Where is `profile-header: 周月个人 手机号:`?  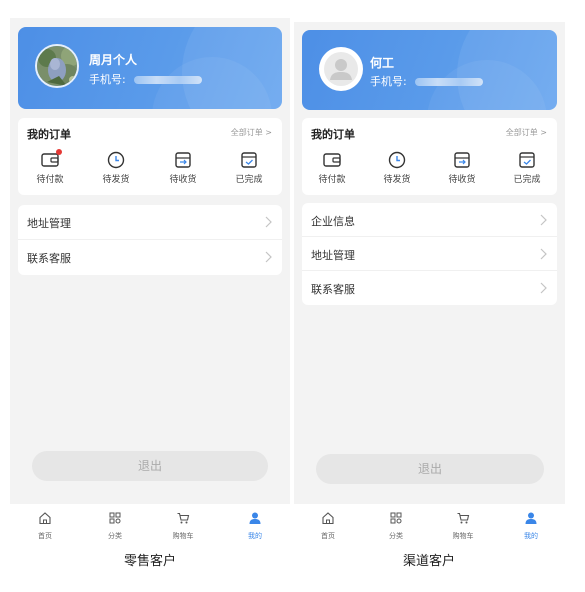 profile-header: 周月个人 手机号: is located at coordinates (150, 68).